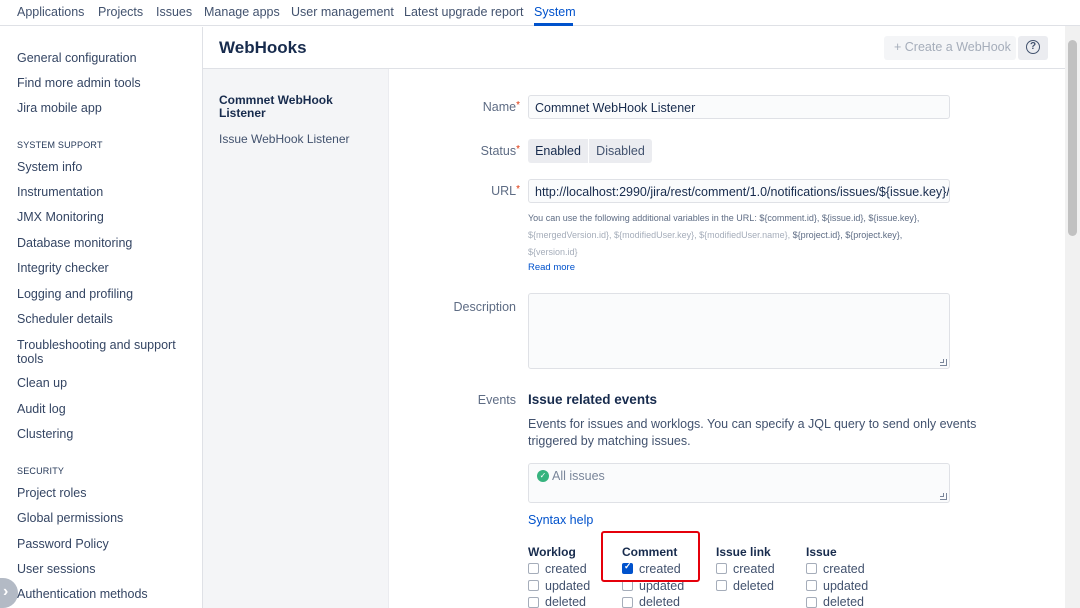 The height and width of the screenshot is (608, 1080). What do you see at coordinates (846, 586) in the screenshot?
I see `issue-updated-label: updated` at bounding box center [846, 586].